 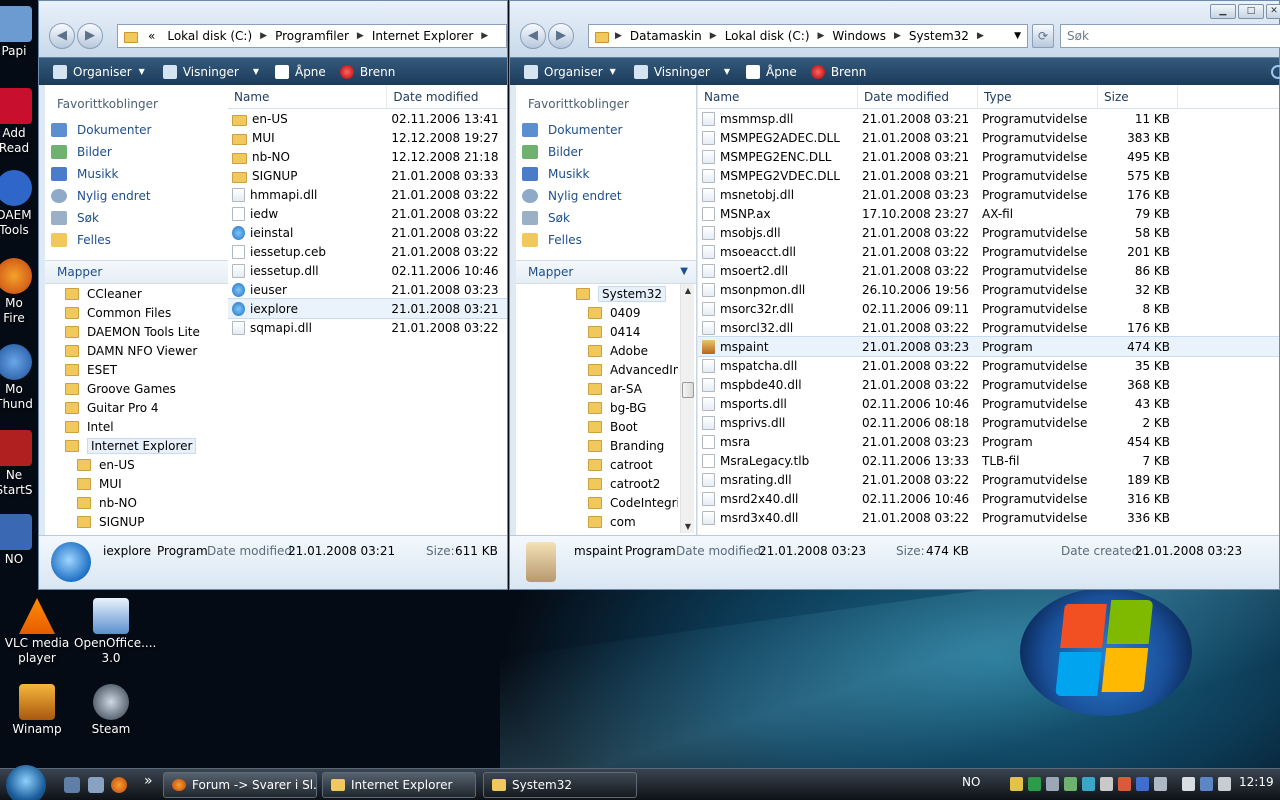 I want to click on bluetooth-icon, so click(x=1142, y=784).